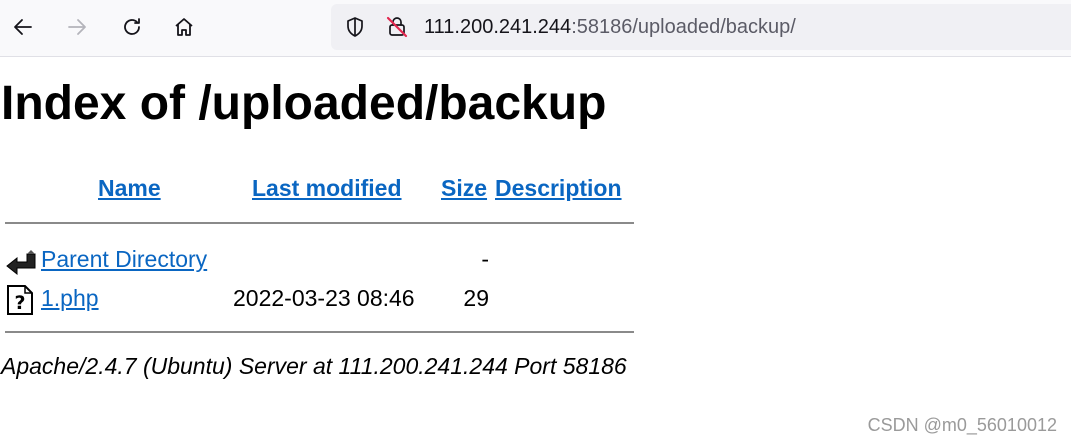  I want to click on column-header-description: Description, so click(558, 188).